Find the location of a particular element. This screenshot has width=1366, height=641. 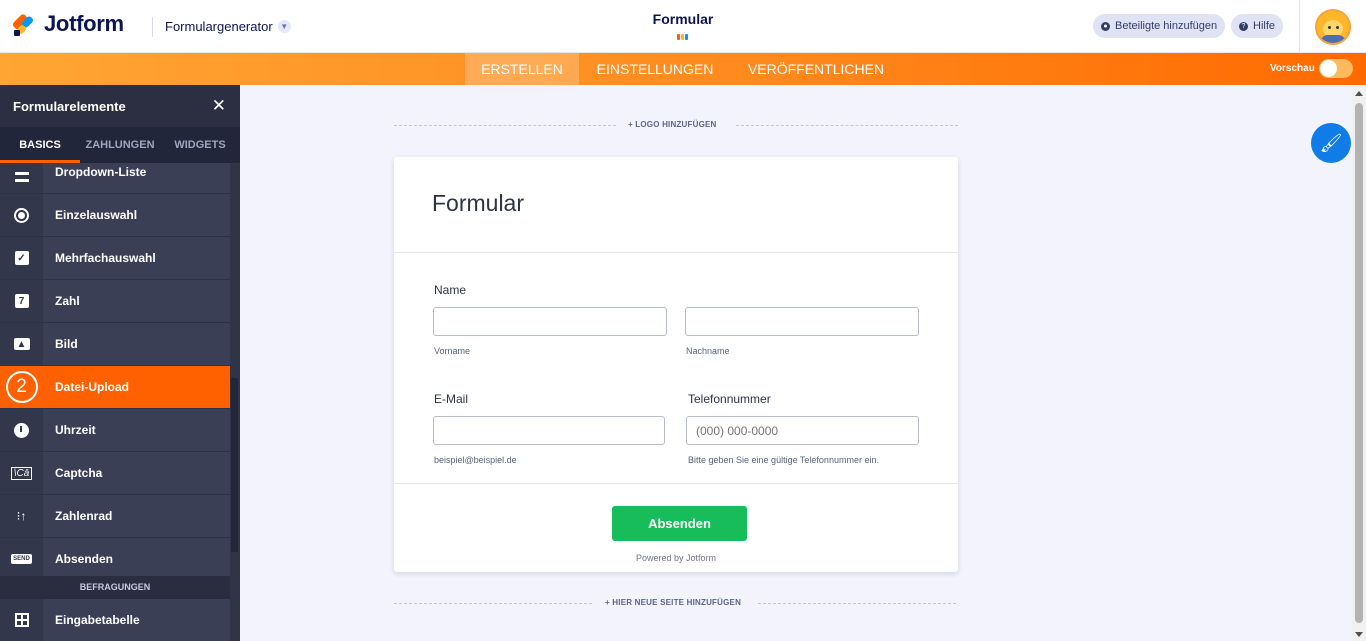

element-single-choice: Einzelauswahl is located at coordinates (115, 215).